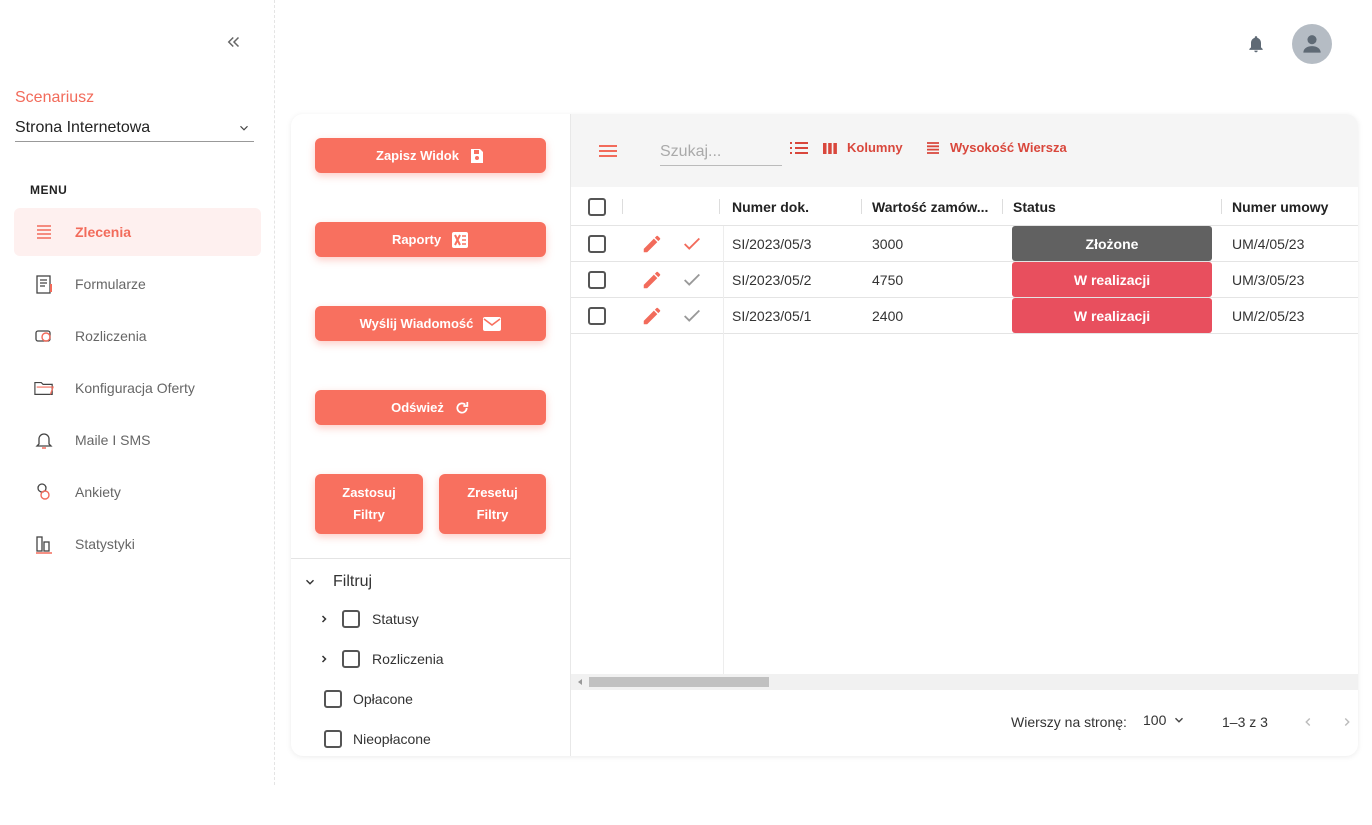 This screenshot has width=1372, height=825. Describe the element at coordinates (964, 244) in the screenshot. I see `table-row: SI/2023/05/3 3000 Złożone UM/4/05/23` at that location.